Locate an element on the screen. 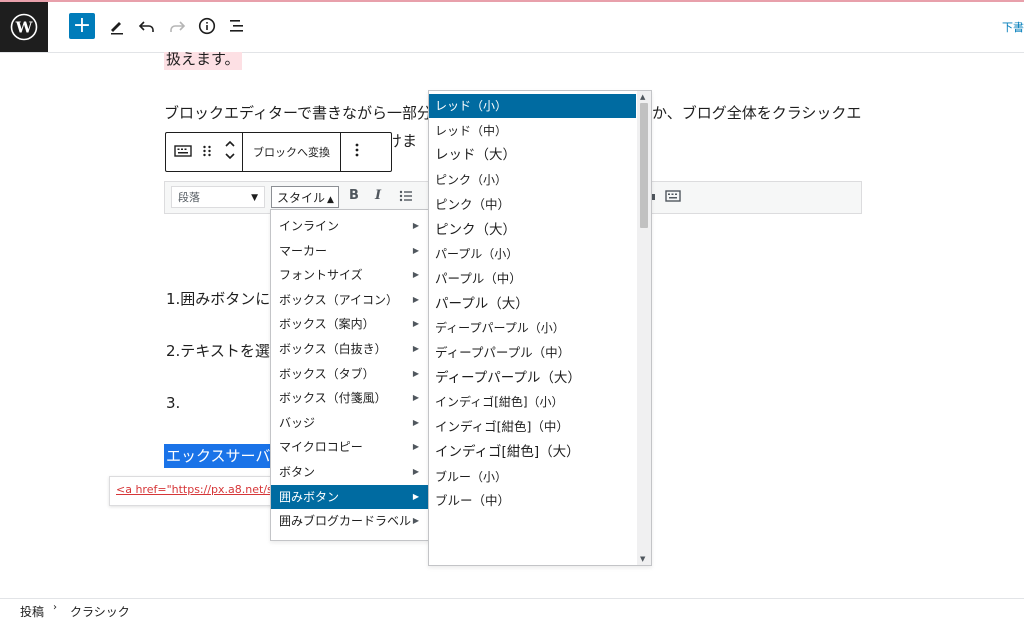  style-menu-item: マーカー ▶ is located at coordinates (350, 251).